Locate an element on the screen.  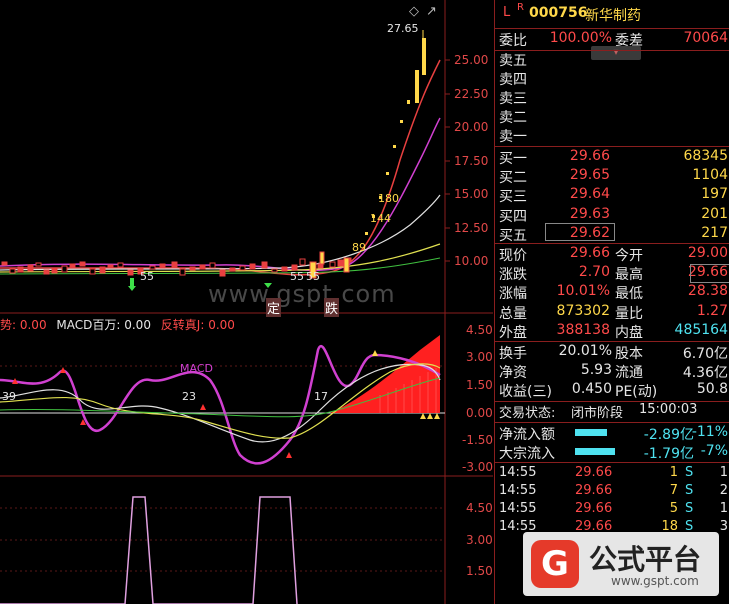
stat-row: 净资 5.93 流通 4.36亿 is located at coordinates (612, 371).